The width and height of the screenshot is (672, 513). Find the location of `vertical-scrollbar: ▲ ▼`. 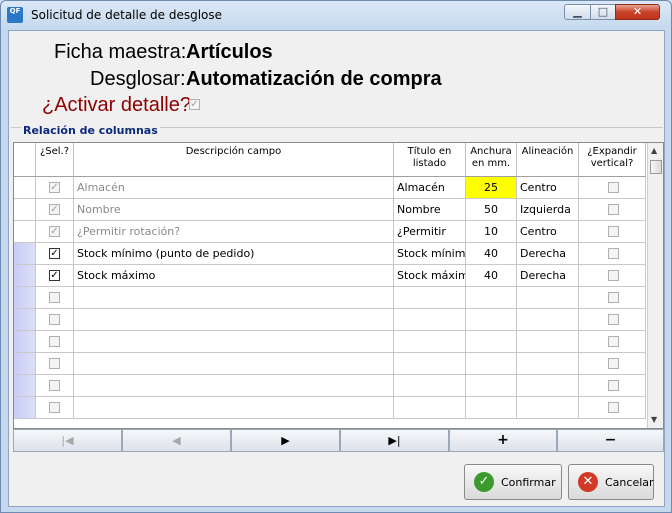

vertical-scrollbar: ▲ ▼ is located at coordinates (655, 285).